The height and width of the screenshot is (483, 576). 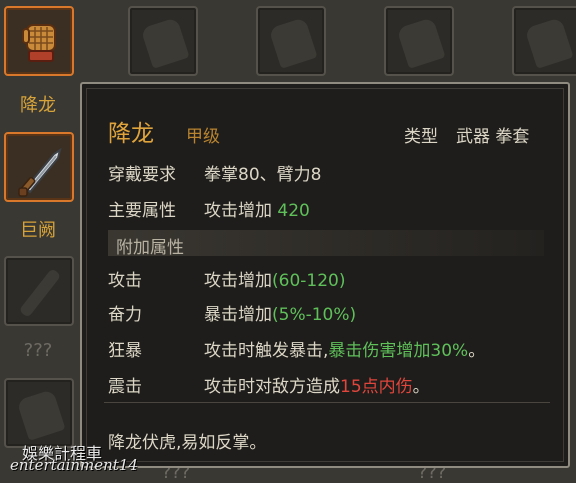 I want to click on main-attr-text: 攻击增加 420, so click(x=257, y=208).